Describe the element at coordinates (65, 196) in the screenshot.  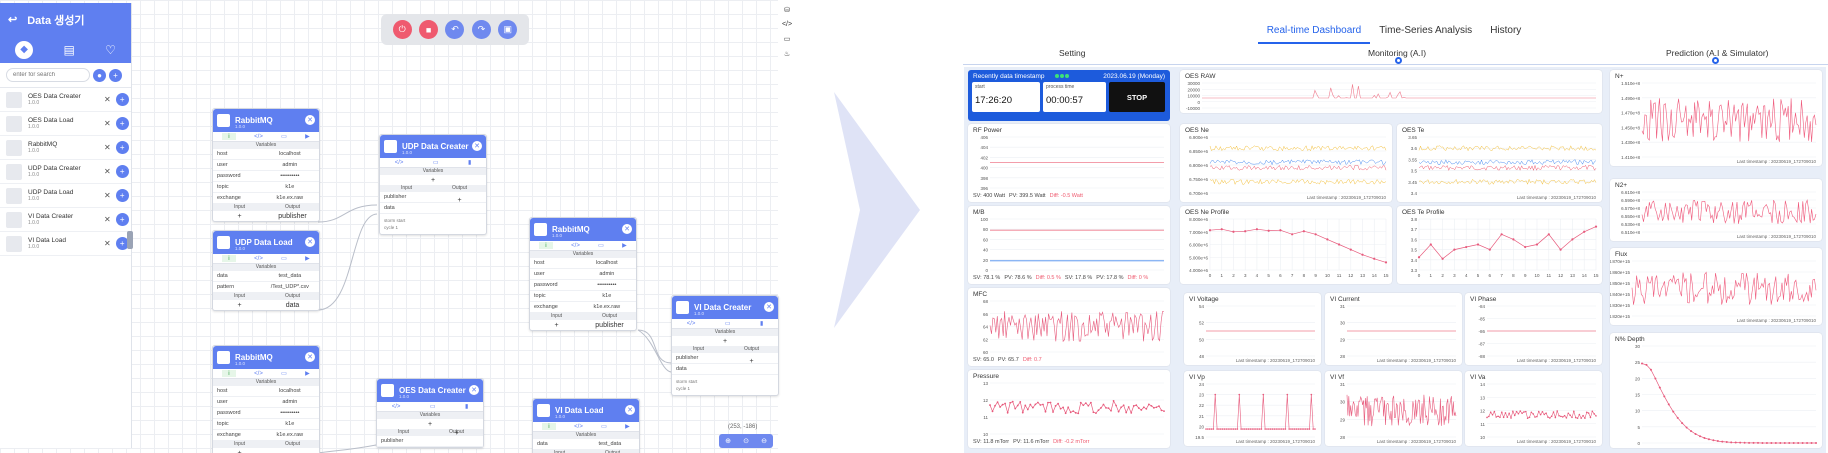
I see `sidebar-component-item: UDP Data Load 1.0.0 ✕ +` at that location.